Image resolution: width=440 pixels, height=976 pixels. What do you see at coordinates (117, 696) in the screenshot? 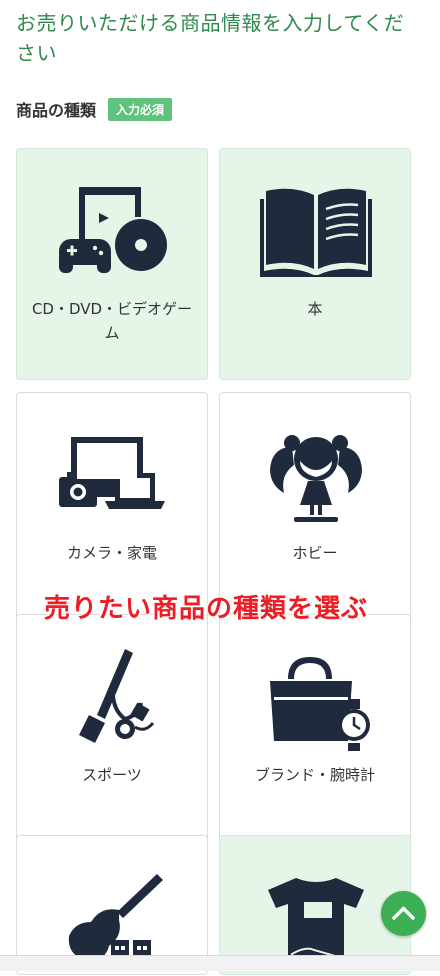
I see `sports-icon` at bounding box center [117, 696].